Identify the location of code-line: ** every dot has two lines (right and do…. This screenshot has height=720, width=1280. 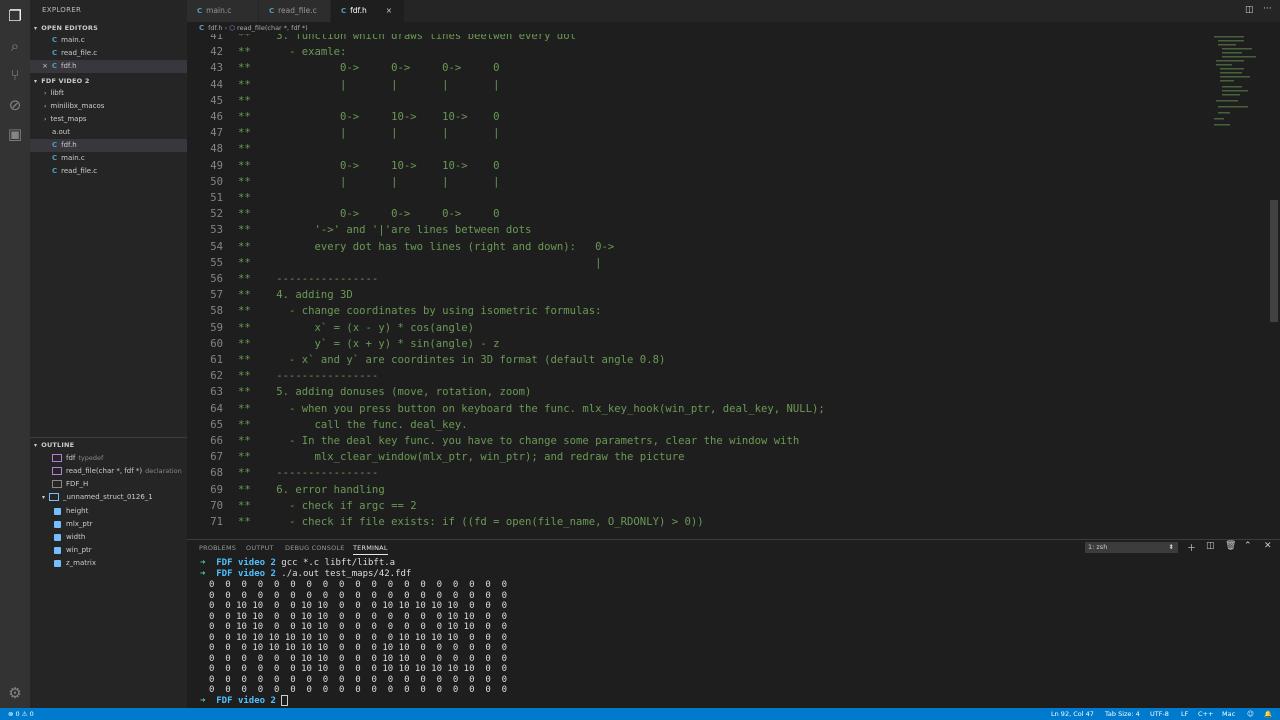
(426, 247).